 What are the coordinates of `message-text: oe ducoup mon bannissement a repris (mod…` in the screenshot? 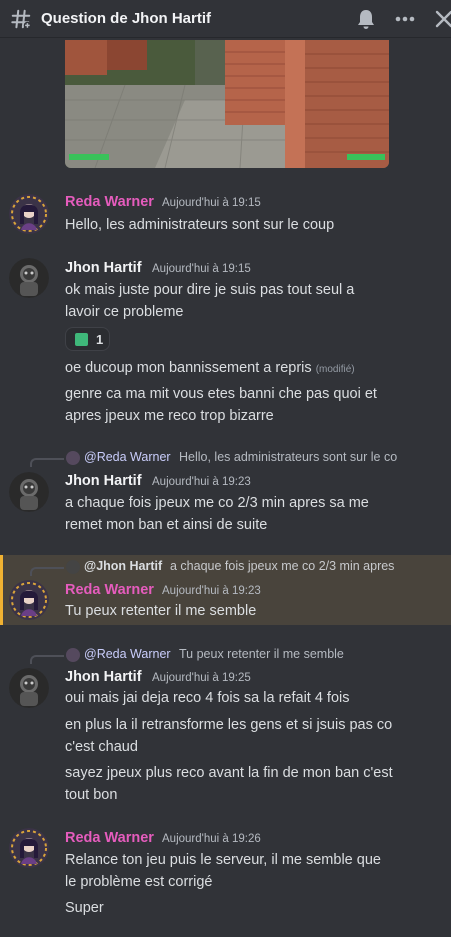 It's located at (210, 368).